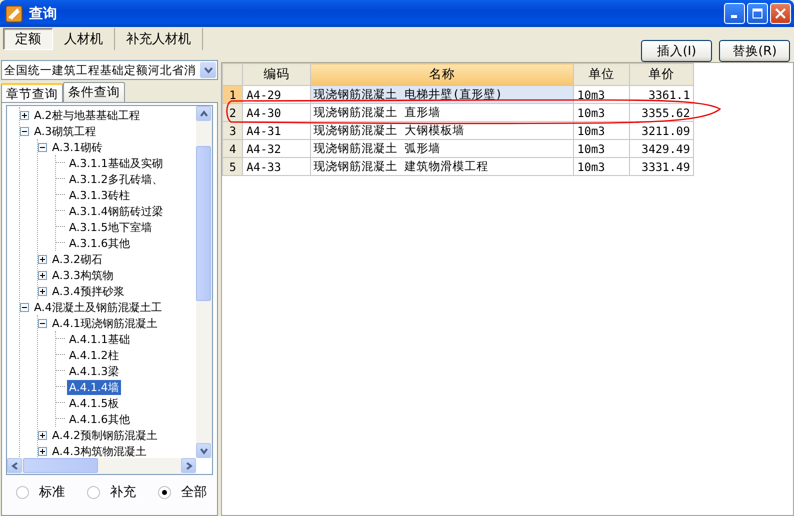 The height and width of the screenshot is (516, 794). What do you see at coordinates (99, 339) in the screenshot?
I see `tree-item: A.4.1.1基础` at bounding box center [99, 339].